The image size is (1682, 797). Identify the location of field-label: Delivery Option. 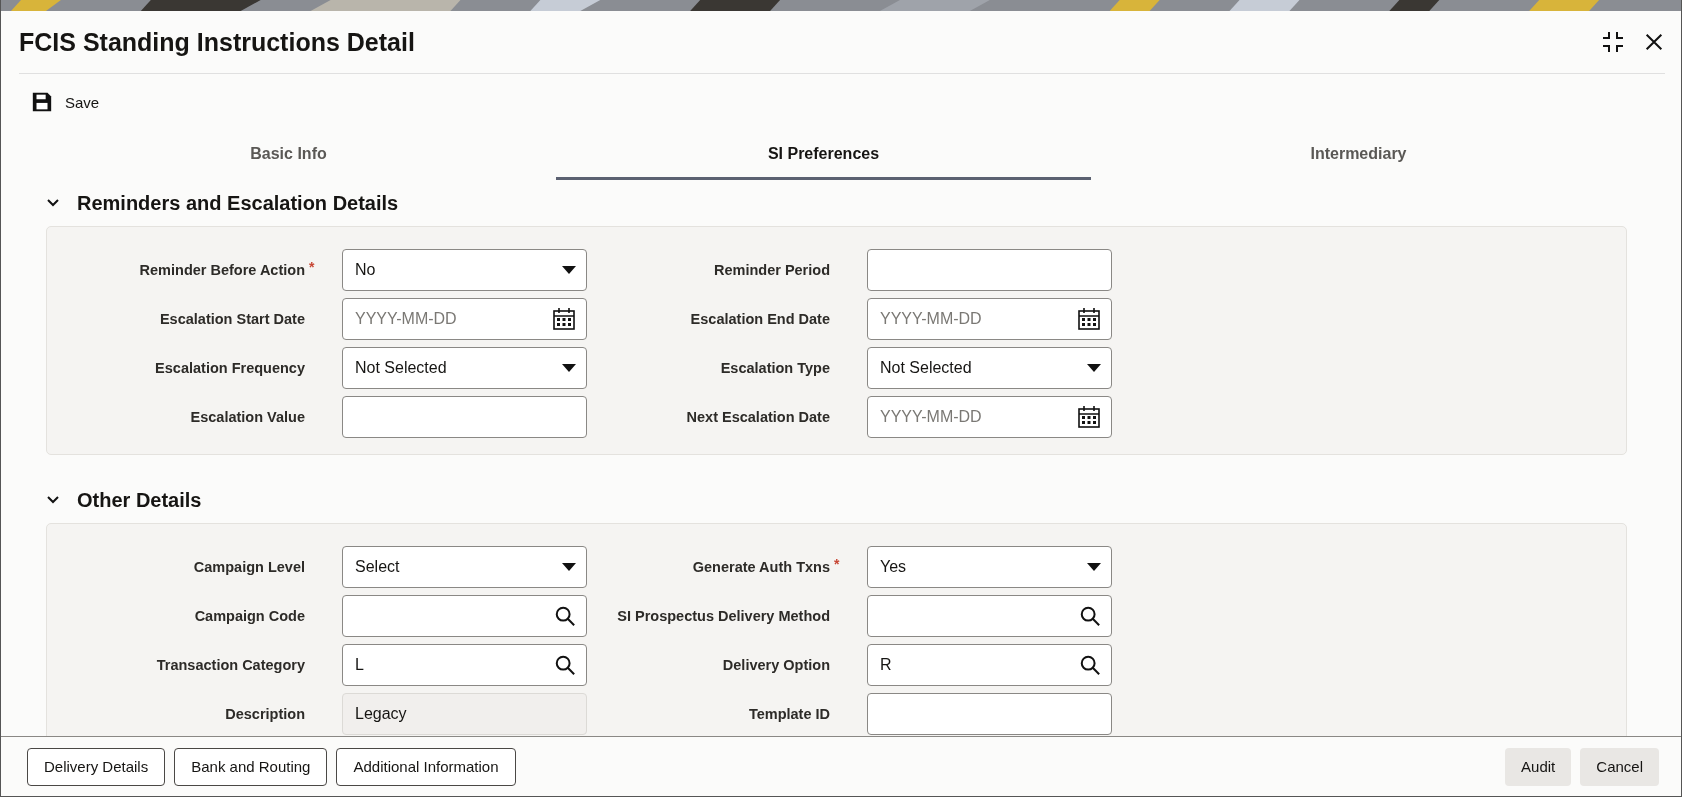
(776, 665).